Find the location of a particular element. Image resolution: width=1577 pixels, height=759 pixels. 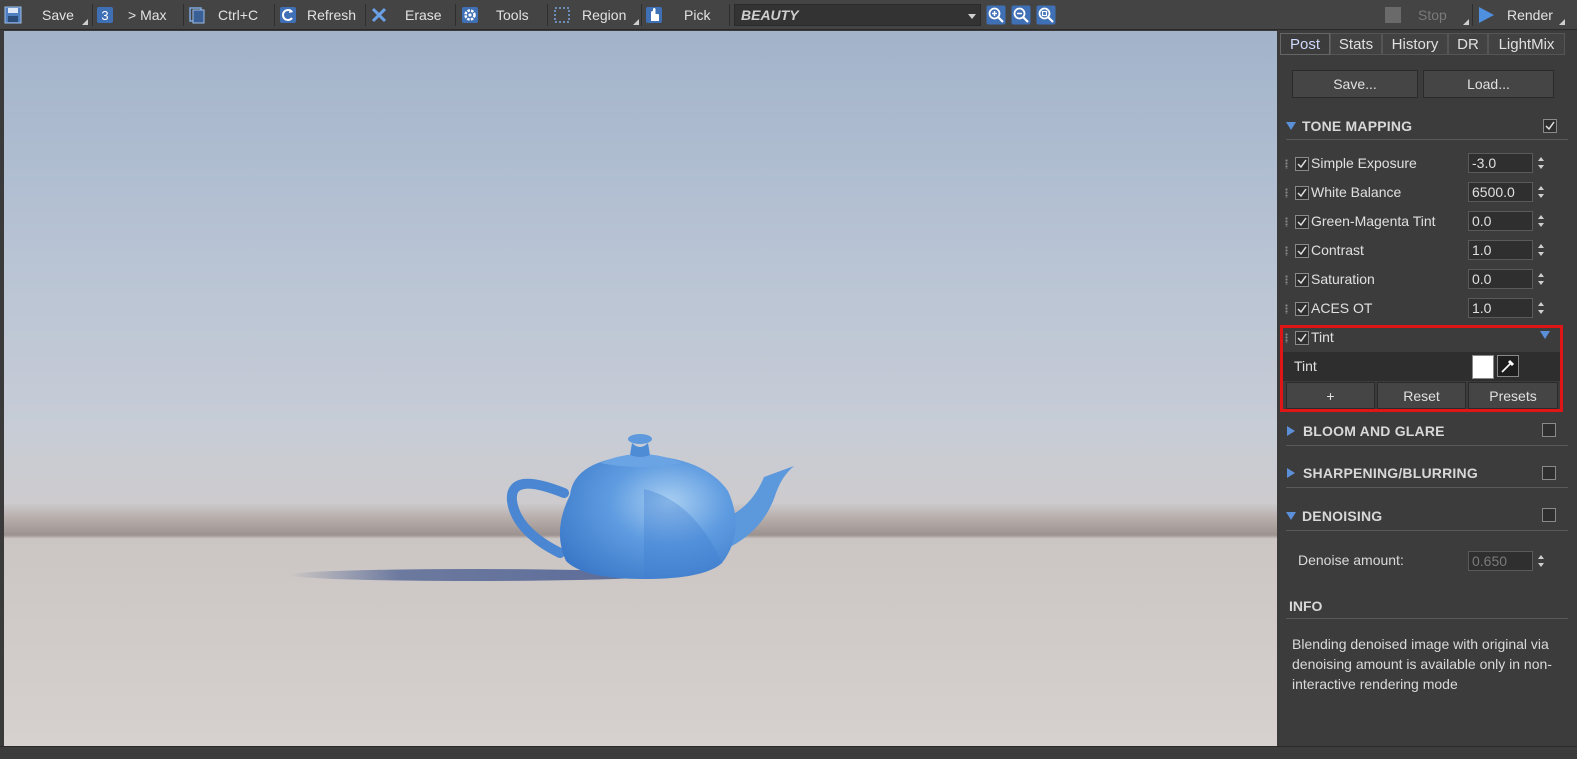

zoom-out-button is located at coordinates (1021, 15).